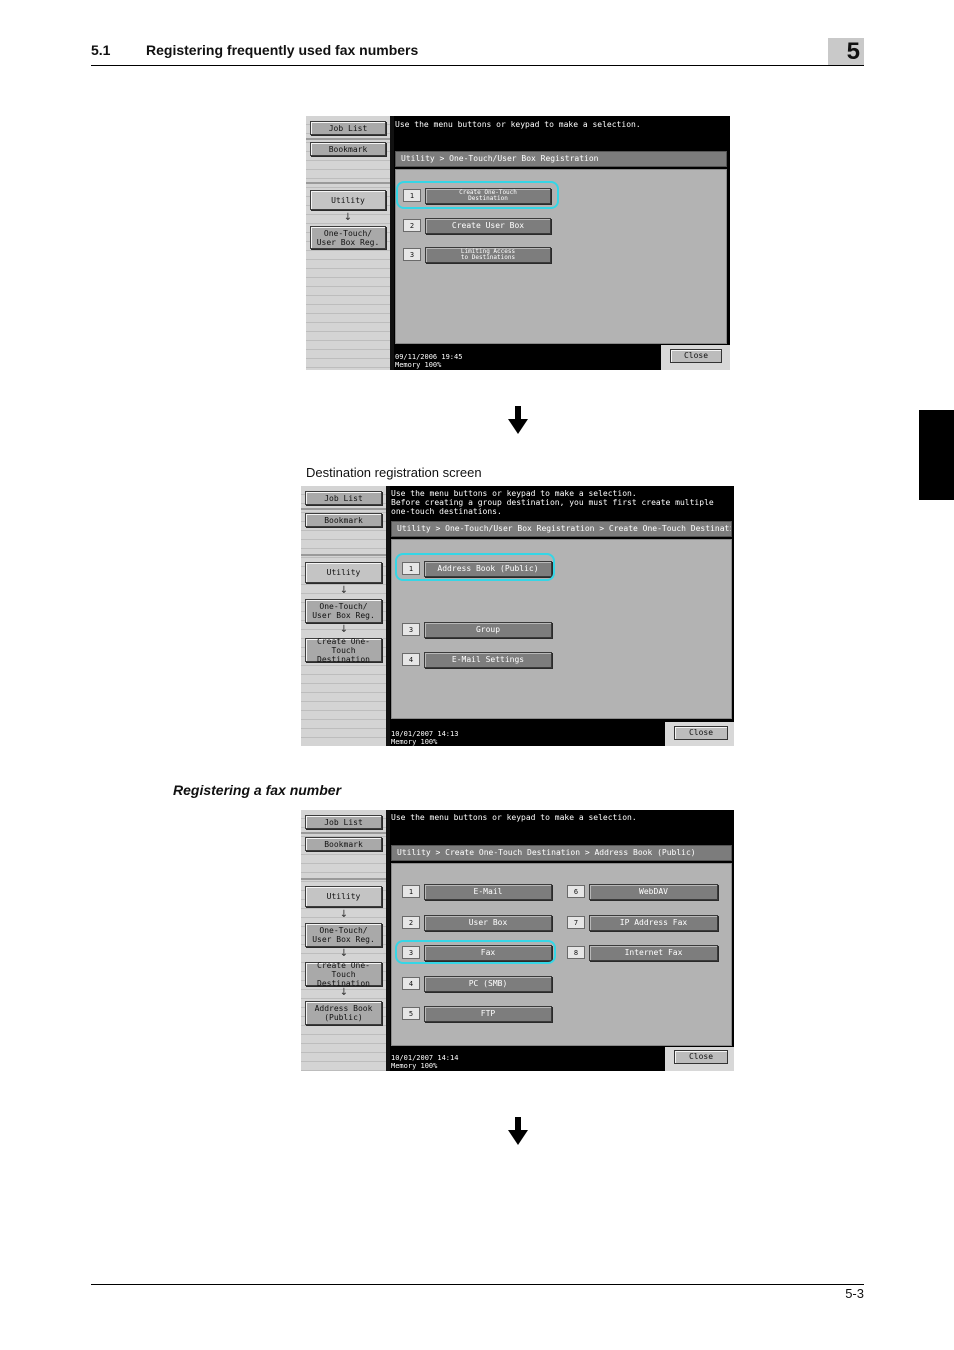  Describe the element at coordinates (643, 953) in the screenshot. I see `menu-item-internet-fax: 8 Internet Fax` at that location.